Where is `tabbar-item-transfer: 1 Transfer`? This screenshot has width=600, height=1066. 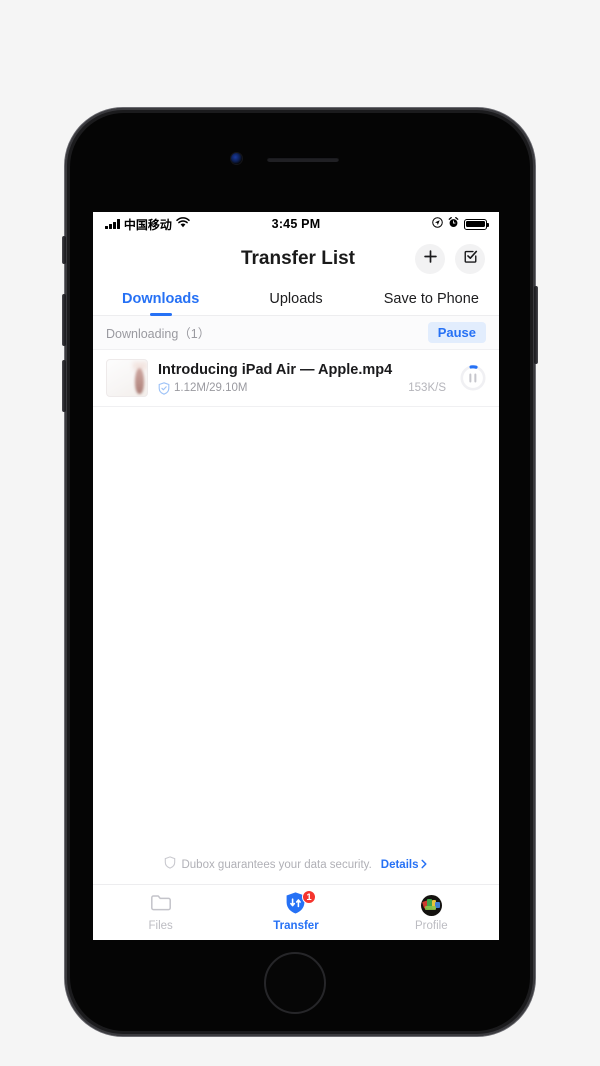
tabbar-item-transfer: 1 Transfer is located at coordinates (295, 912).